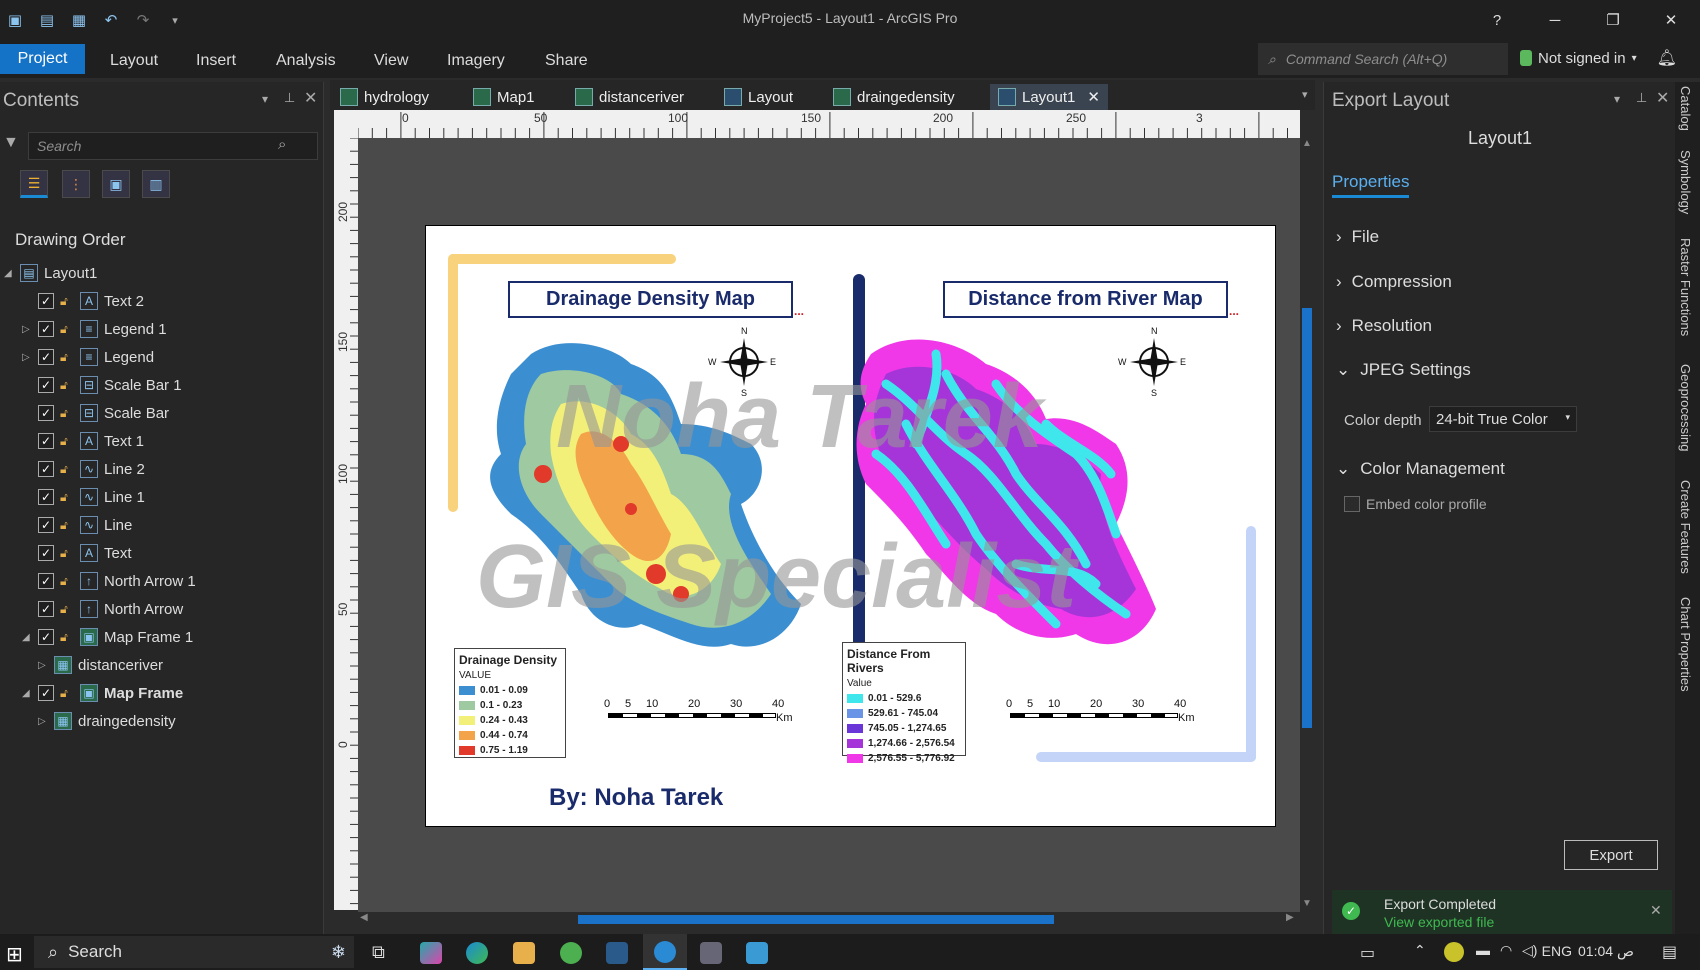 The width and height of the screenshot is (1700, 970). Describe the element at coordinates (1104, 711) in the screenshot. I see `scale-bar-right: 0 5 10 20 30 40 Km` at that location.